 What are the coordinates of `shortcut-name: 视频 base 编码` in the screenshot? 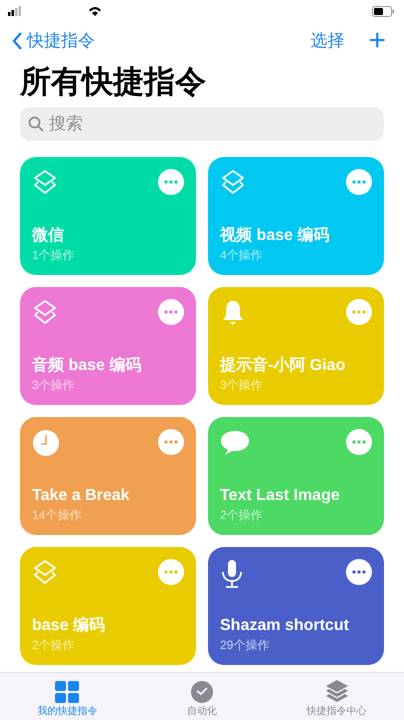 It's located at (275, 235).